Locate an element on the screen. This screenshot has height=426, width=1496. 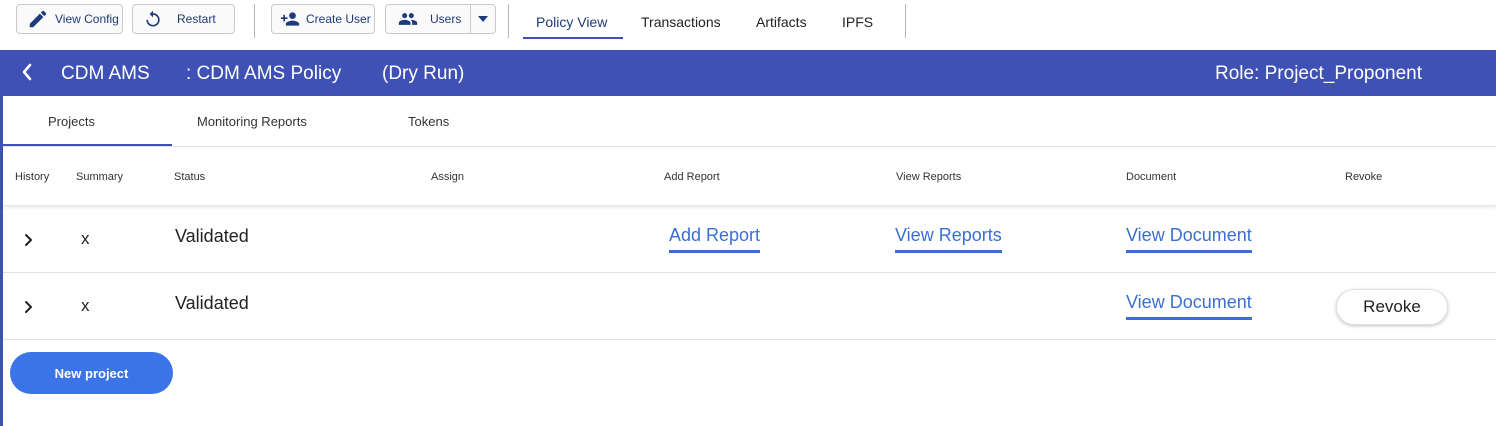
view-reports-link: View Reports is located at coordinates (948, 239).